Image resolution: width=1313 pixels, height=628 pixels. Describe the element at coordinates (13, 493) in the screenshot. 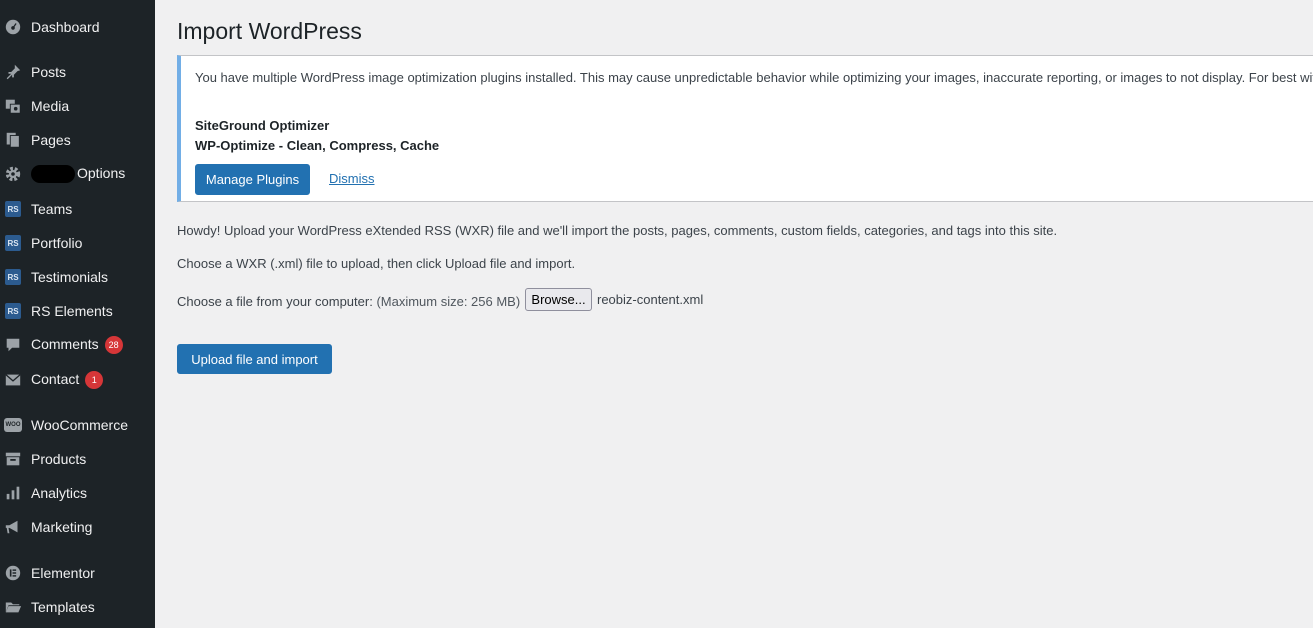

I see `bar-chart-icon` at that location.